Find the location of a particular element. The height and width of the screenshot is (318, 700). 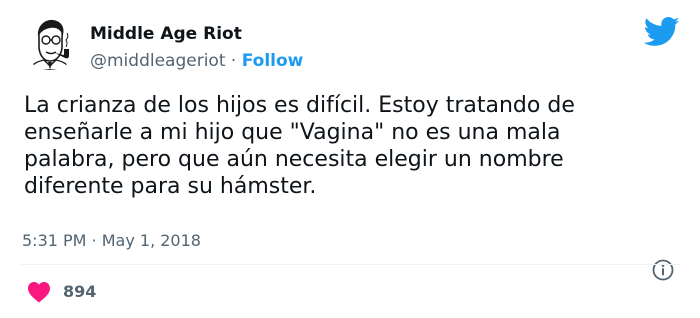

handle: @middleageriot is located at coordinates (158, 61).